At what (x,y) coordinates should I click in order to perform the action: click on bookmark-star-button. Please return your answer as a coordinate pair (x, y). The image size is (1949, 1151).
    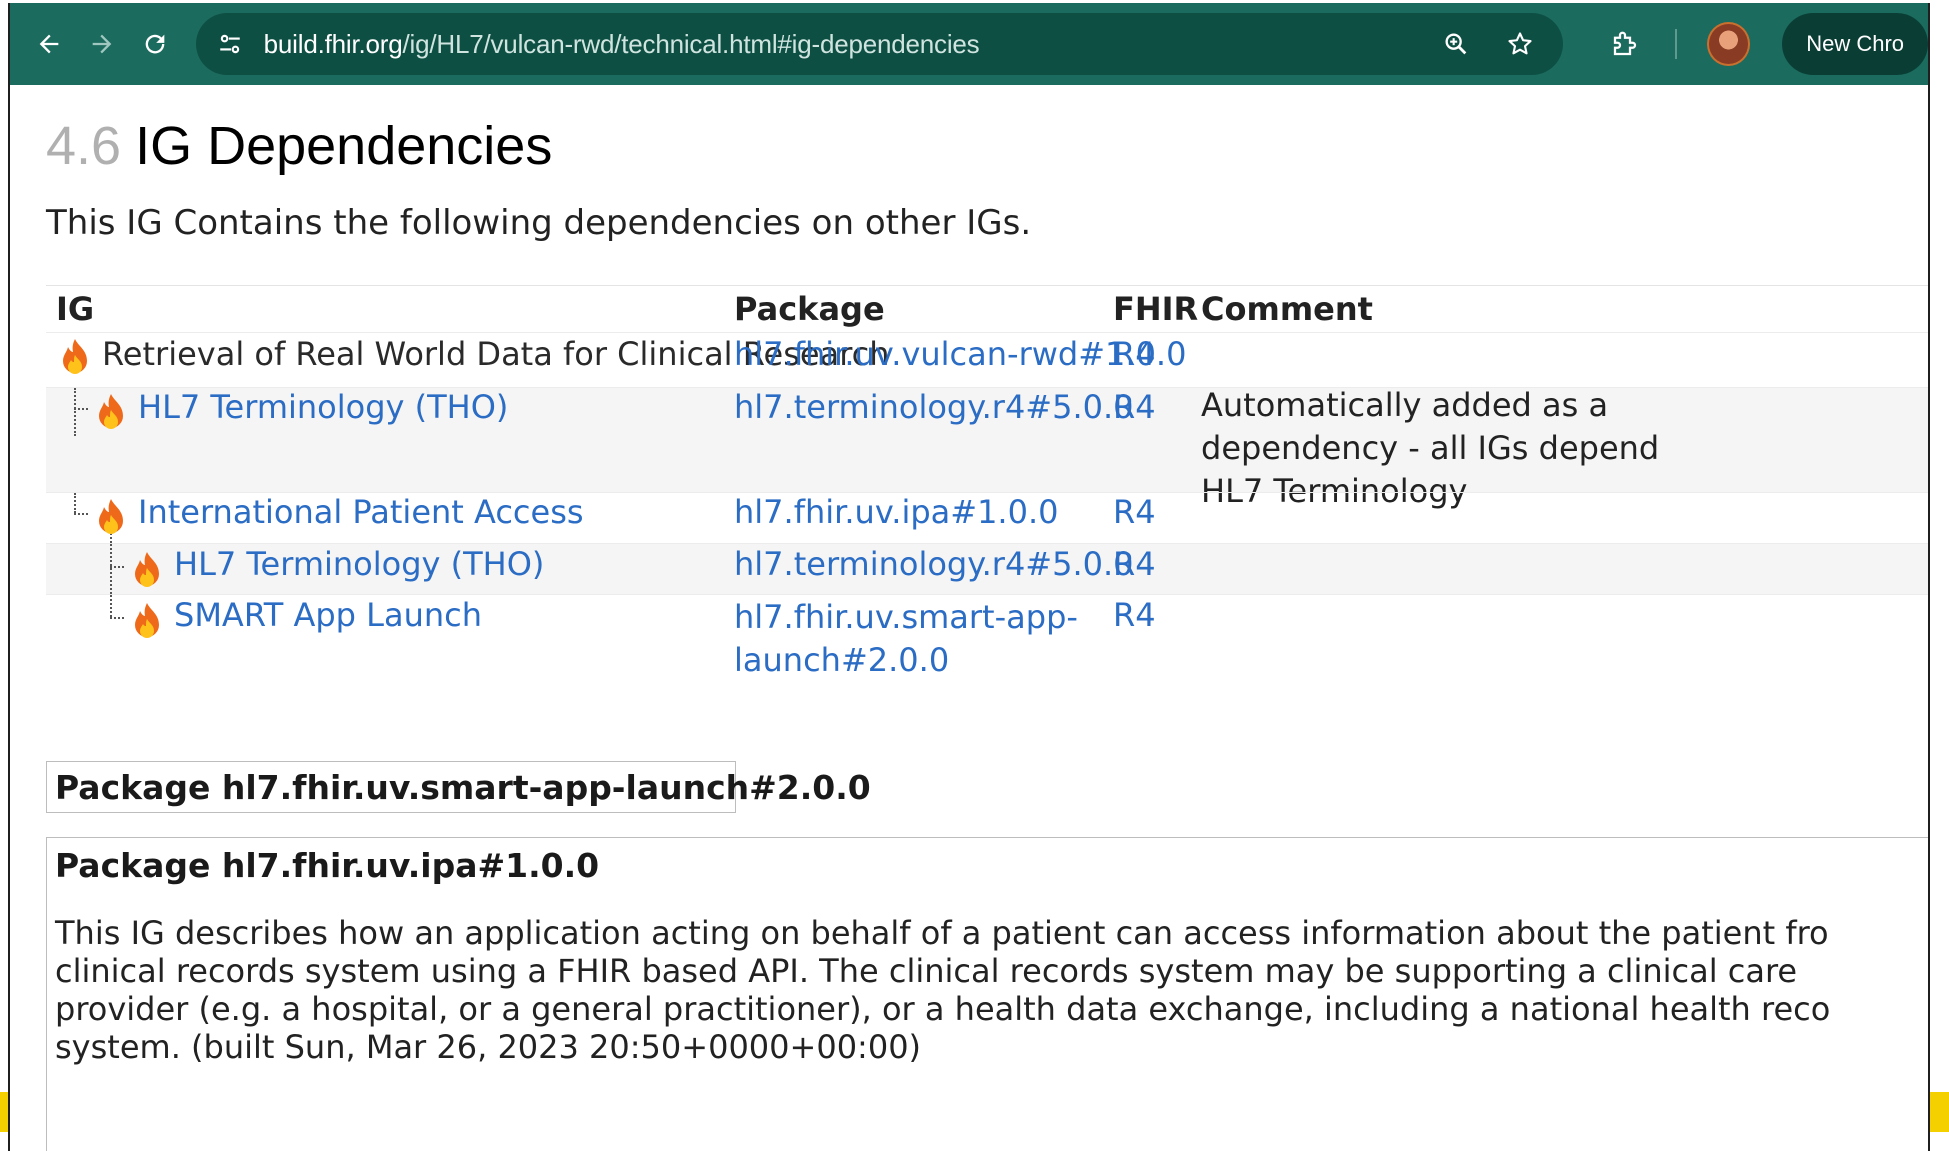
    Looking at the image, I should click on (1520, 44).